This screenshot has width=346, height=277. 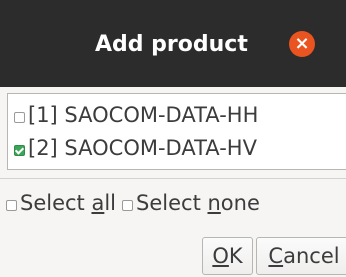 What do you see at coordinates (301, 256) in the screenshot?
I see `cancel-button: Cancel` at bounding box center [301, 256].